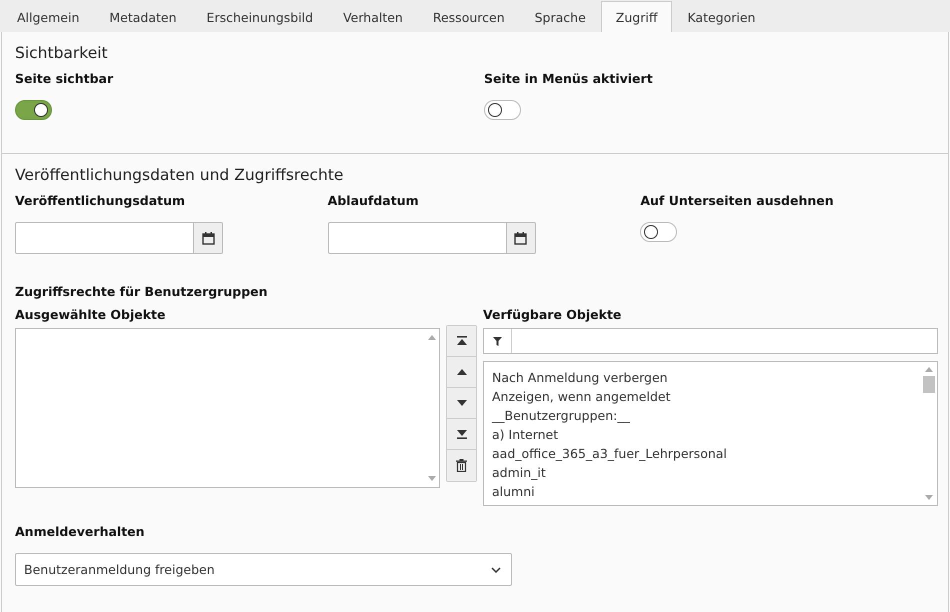  I want to click on list-item: a) Internet, so click(702, 434).